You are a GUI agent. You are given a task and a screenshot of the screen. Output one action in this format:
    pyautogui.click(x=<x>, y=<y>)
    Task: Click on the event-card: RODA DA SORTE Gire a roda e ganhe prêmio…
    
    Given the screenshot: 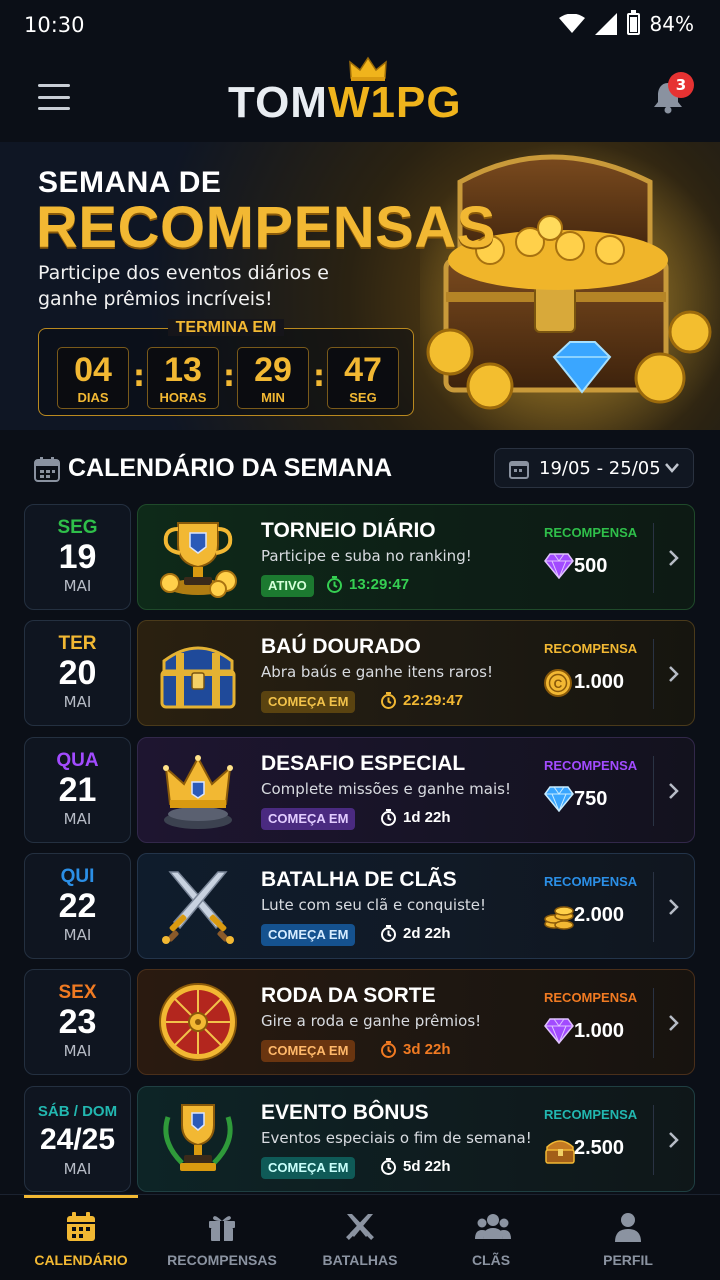 What is the action you would take?
    pyautogui.click(x=416, y=1022)
    